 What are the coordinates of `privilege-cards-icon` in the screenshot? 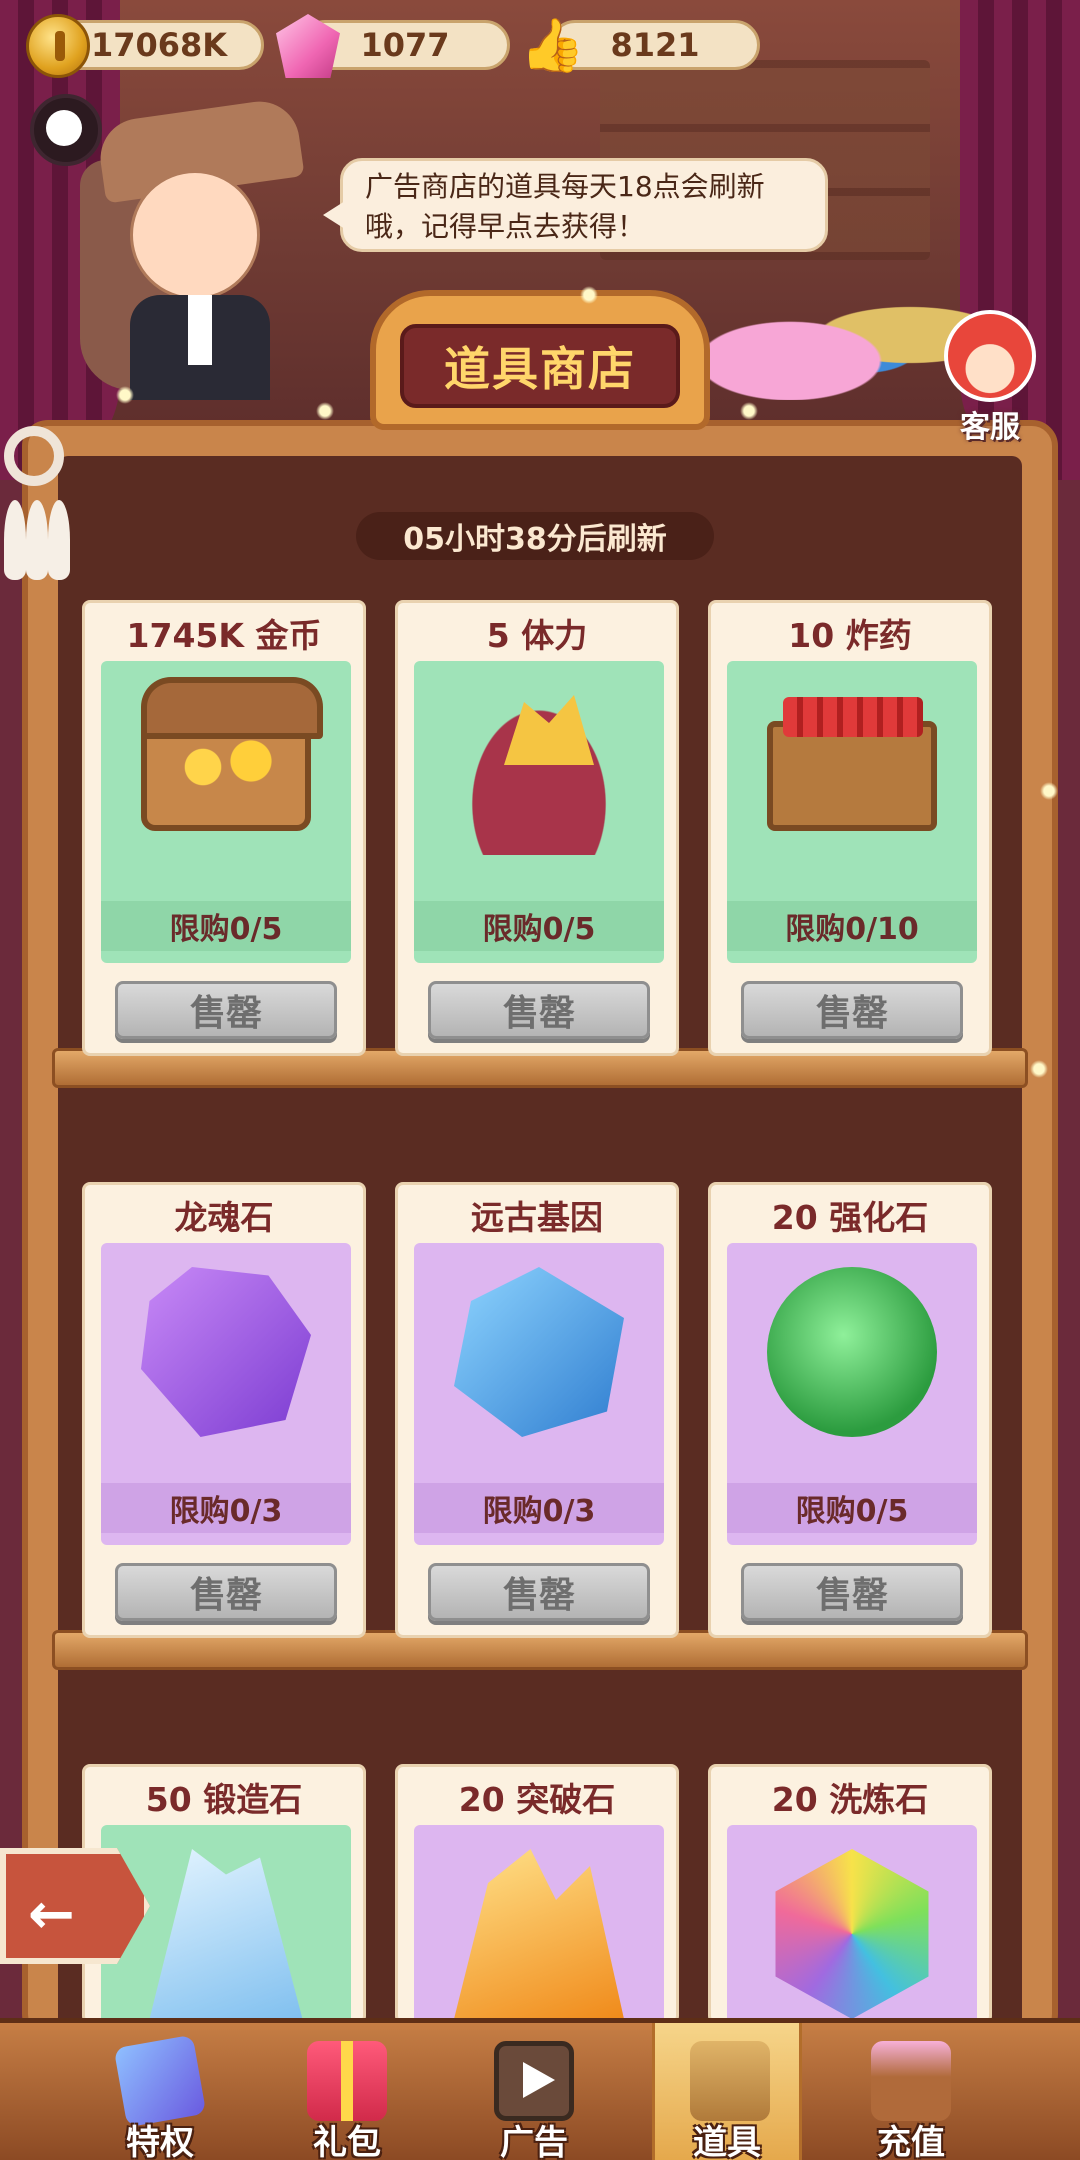 It's located at (160, 2081).